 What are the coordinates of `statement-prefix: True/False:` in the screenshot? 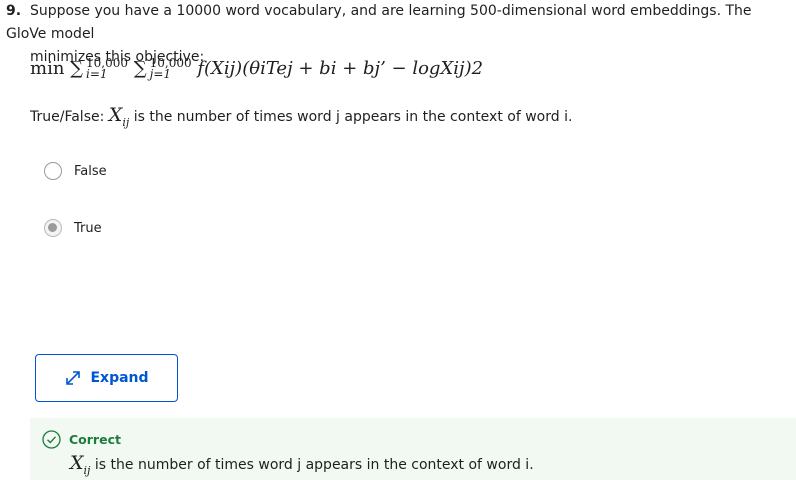 It's located at (67, 117).